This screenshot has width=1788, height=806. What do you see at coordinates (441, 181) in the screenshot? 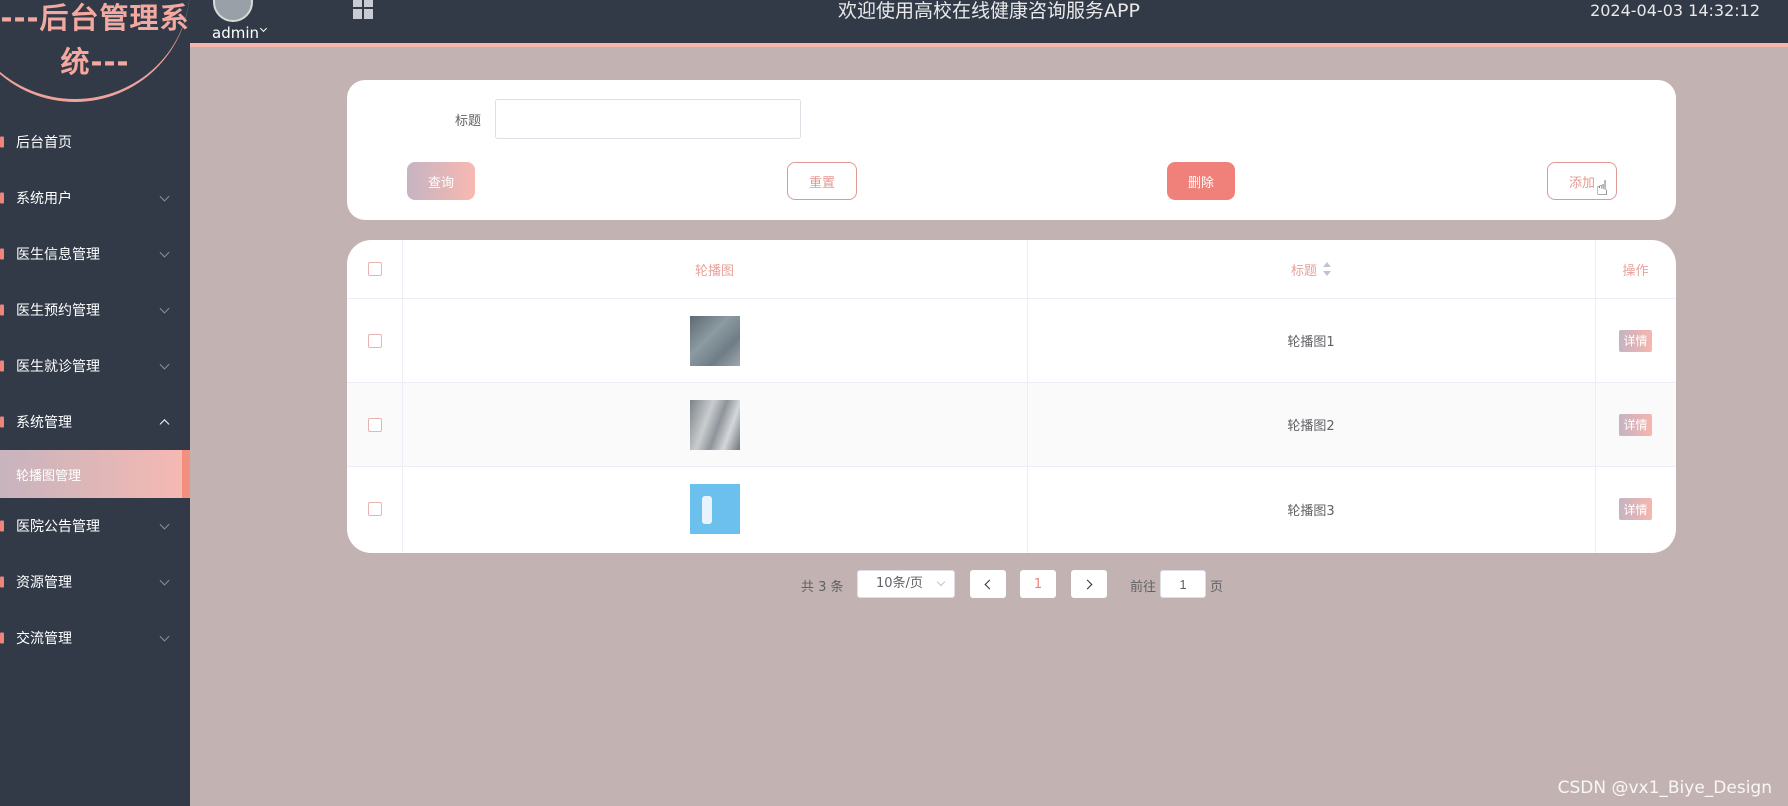
I see `query-button: 查询` at bounding box center [441, 181].